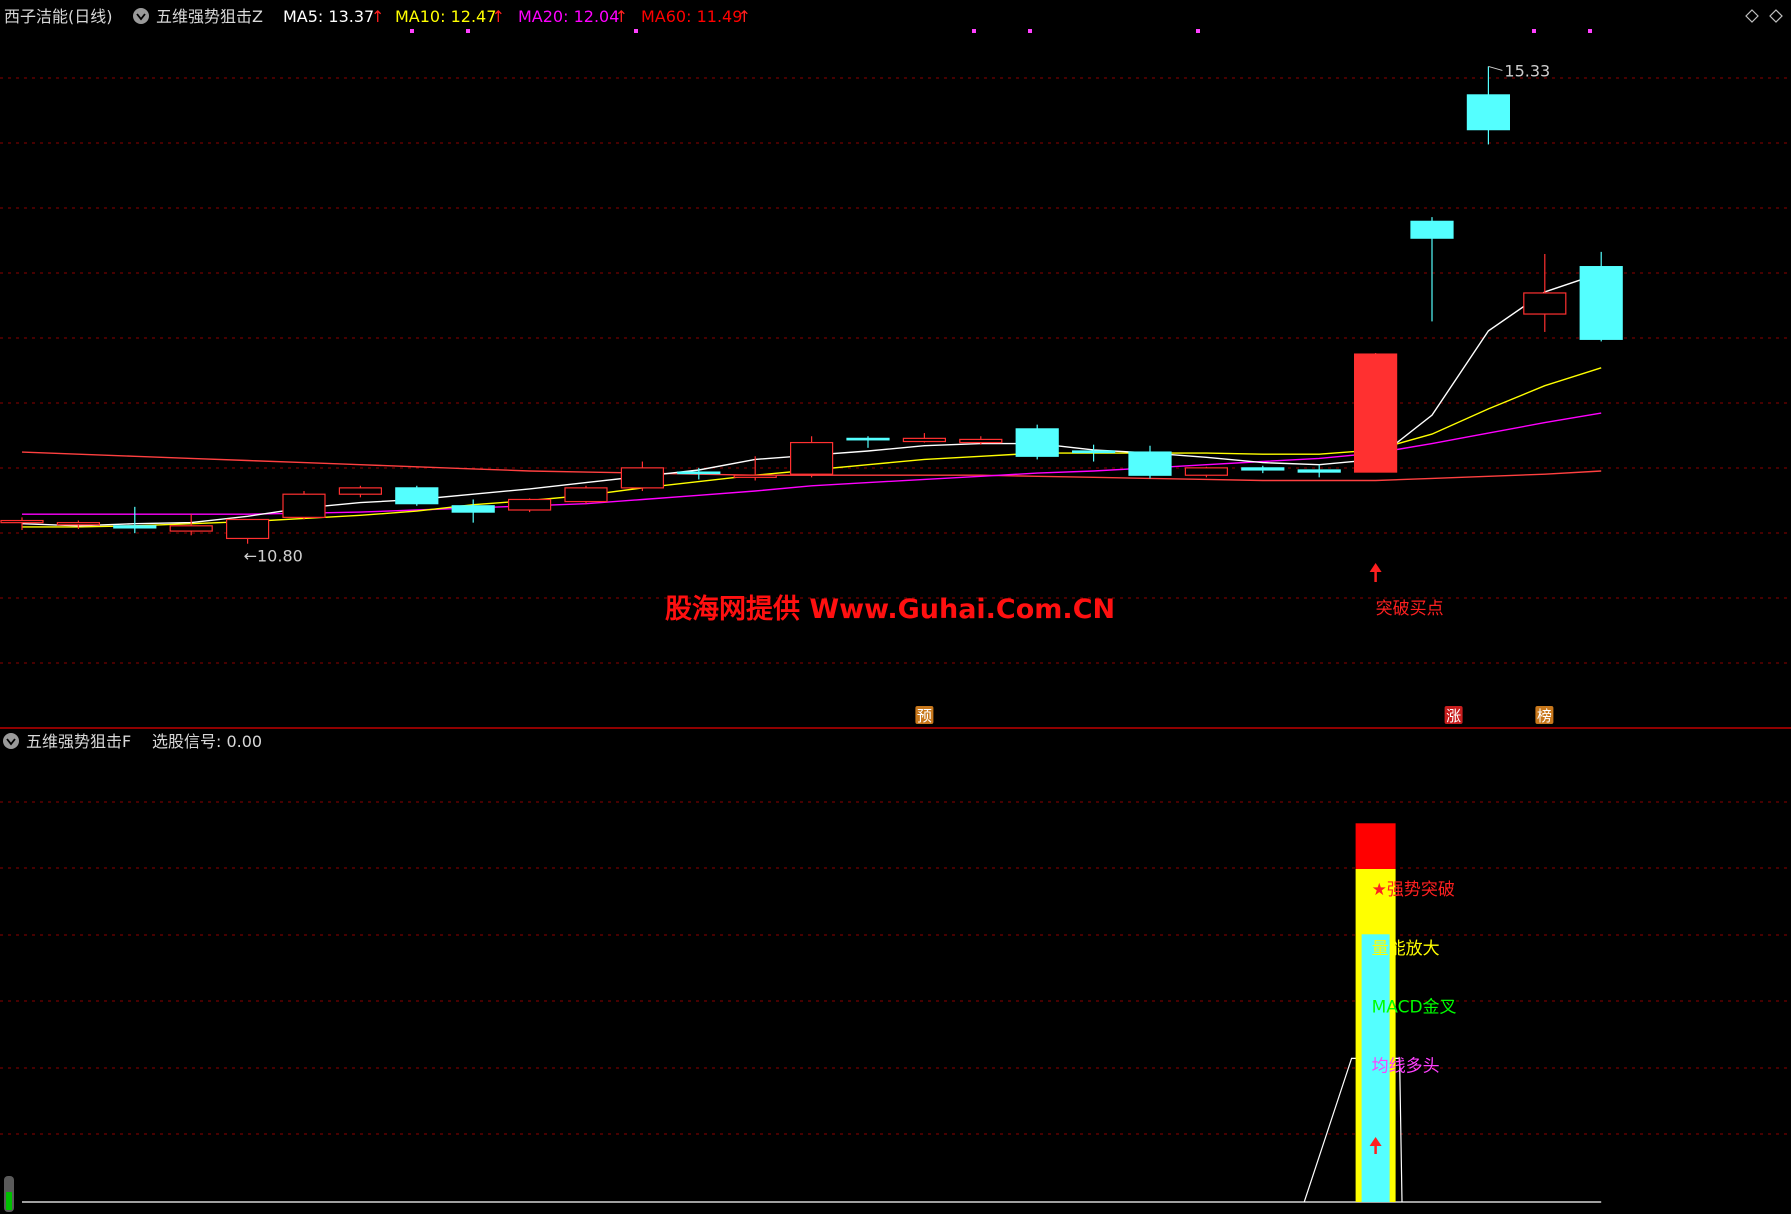 The width and height of the screenshot is (1791, 1214). Describe the element at coordinates (1414, 1008) in the screenshot. I see `signal-label: MACD金叉` at that location.